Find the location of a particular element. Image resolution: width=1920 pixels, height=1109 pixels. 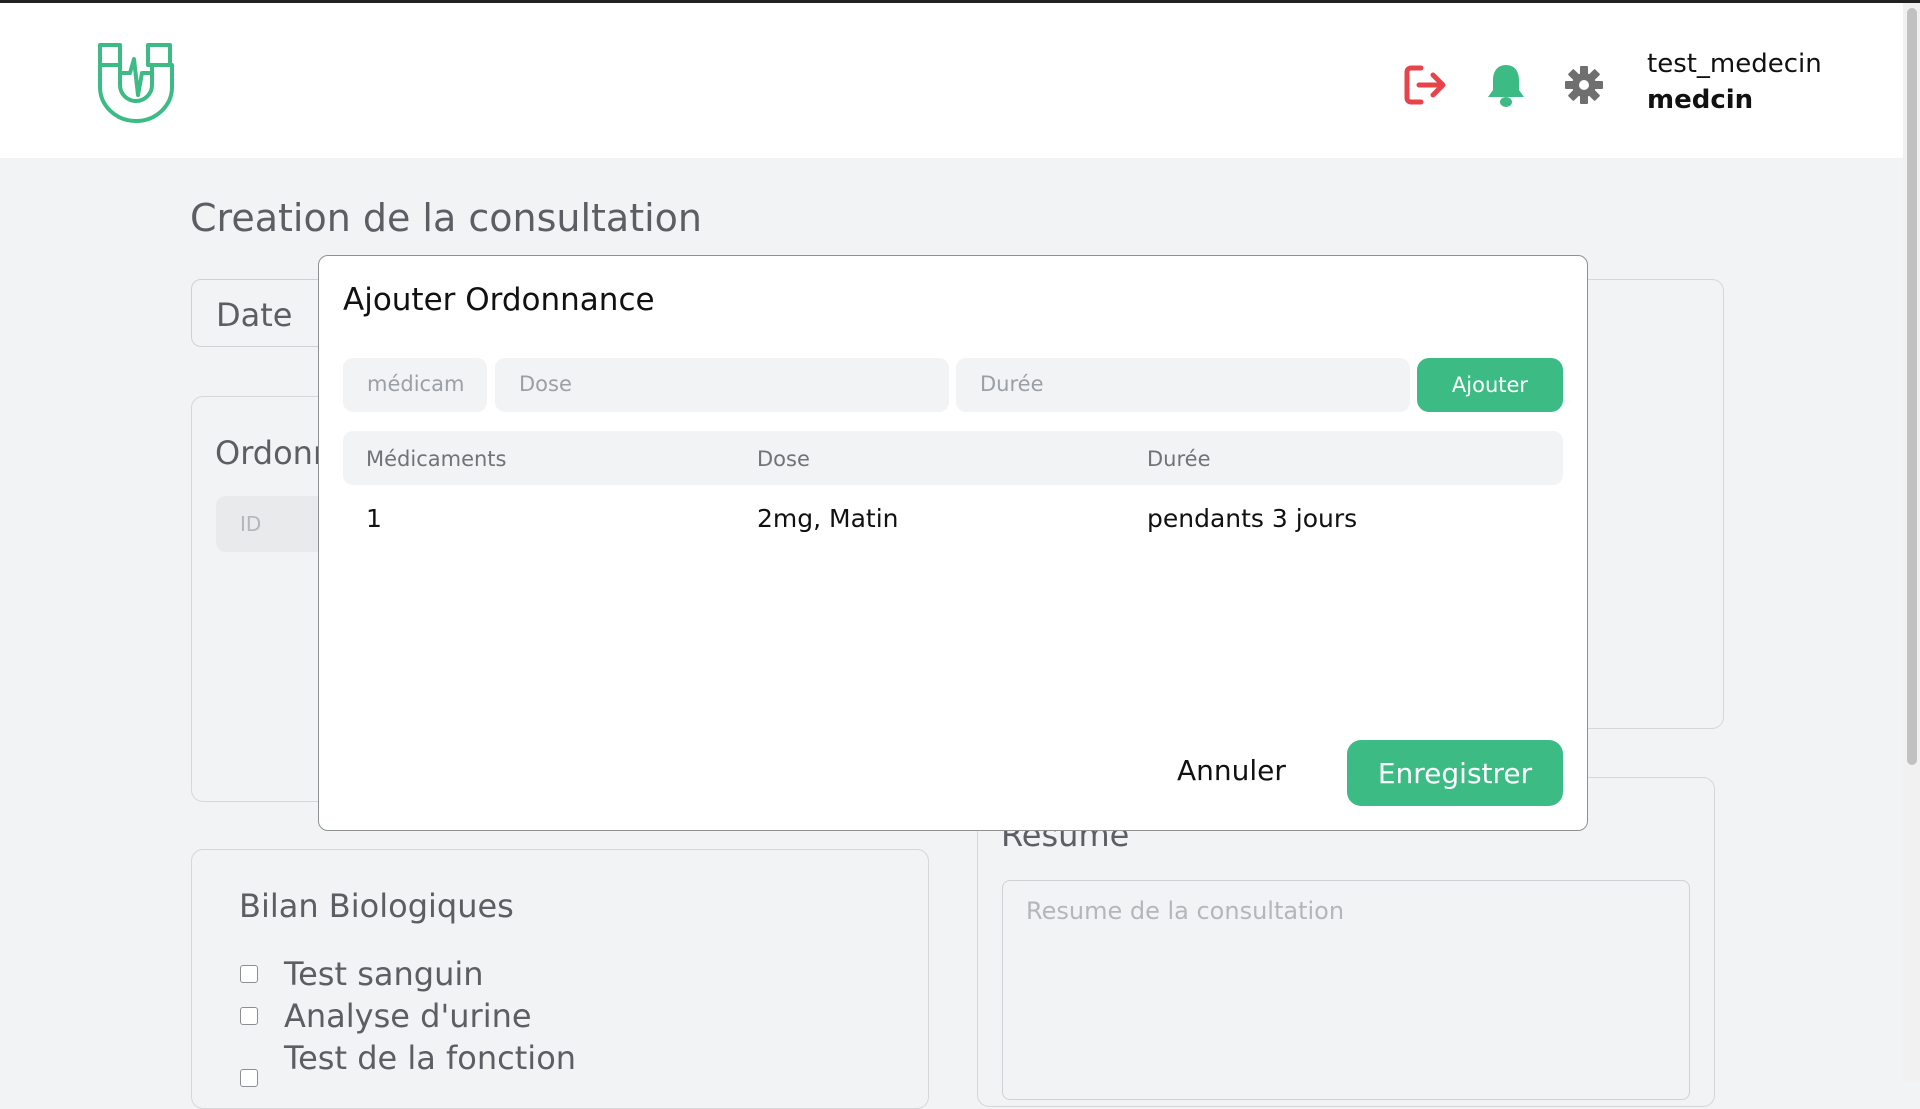

duree-input: Durée is located at coordinates (1183, 385).